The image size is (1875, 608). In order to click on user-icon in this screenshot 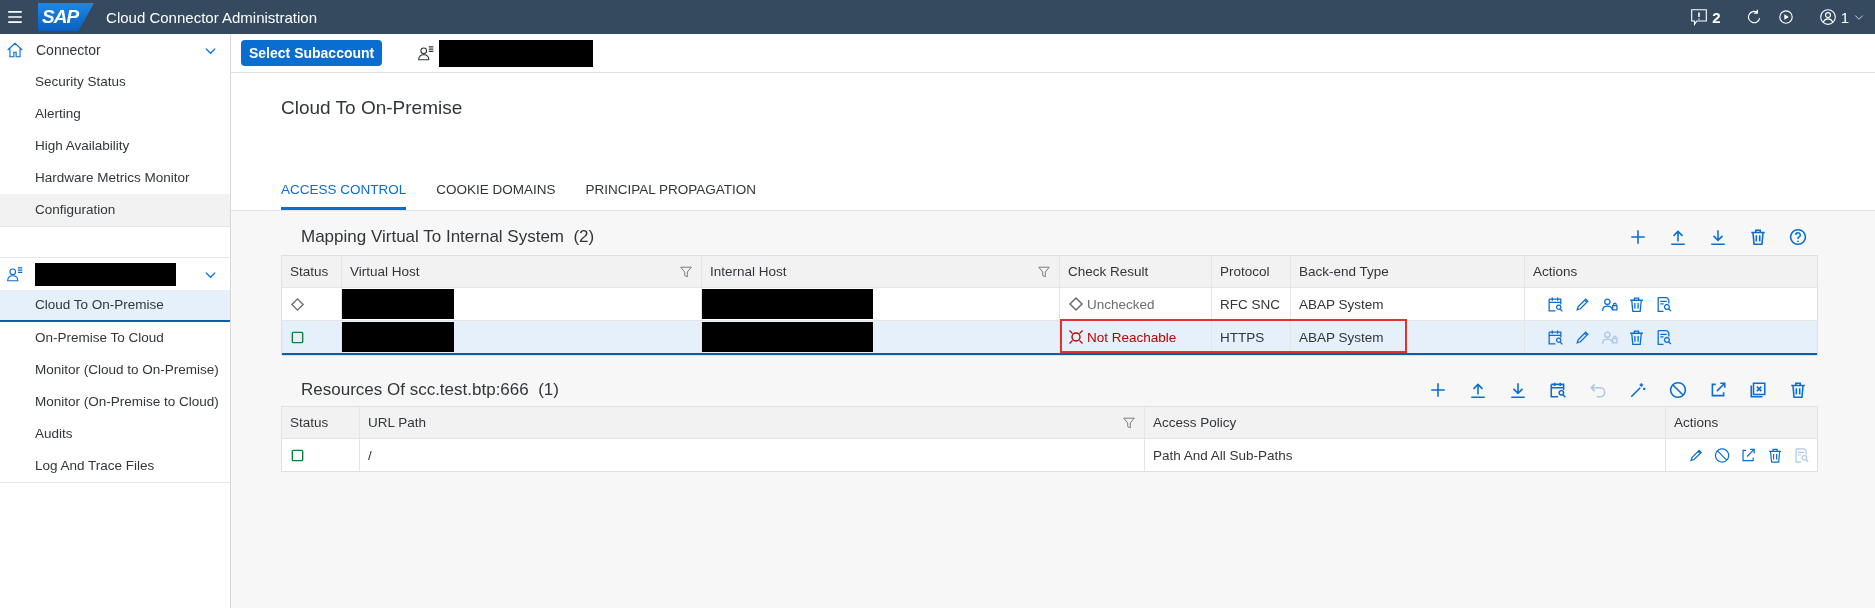, I will do `click(1827, 17)`.